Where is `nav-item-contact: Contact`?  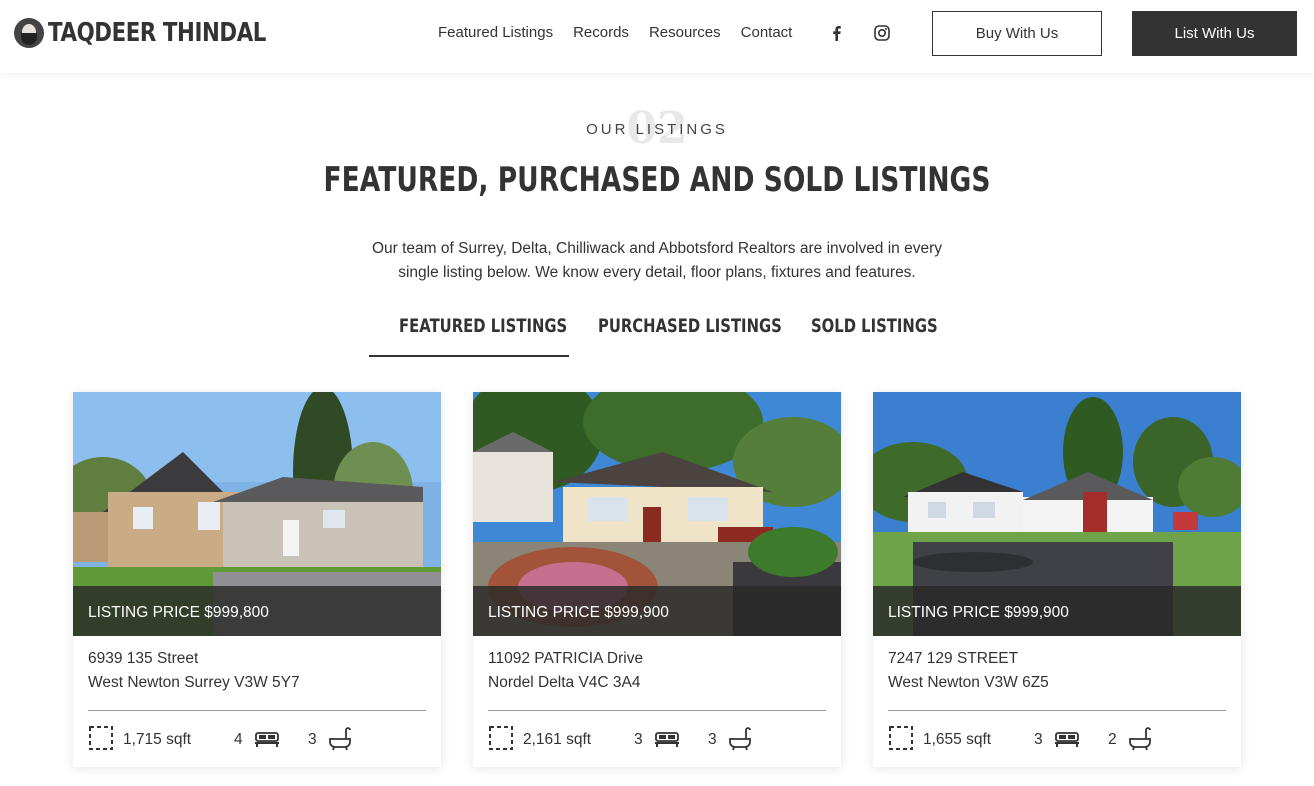
nav-item-contact: Contact is located at coordinates (767, 32).